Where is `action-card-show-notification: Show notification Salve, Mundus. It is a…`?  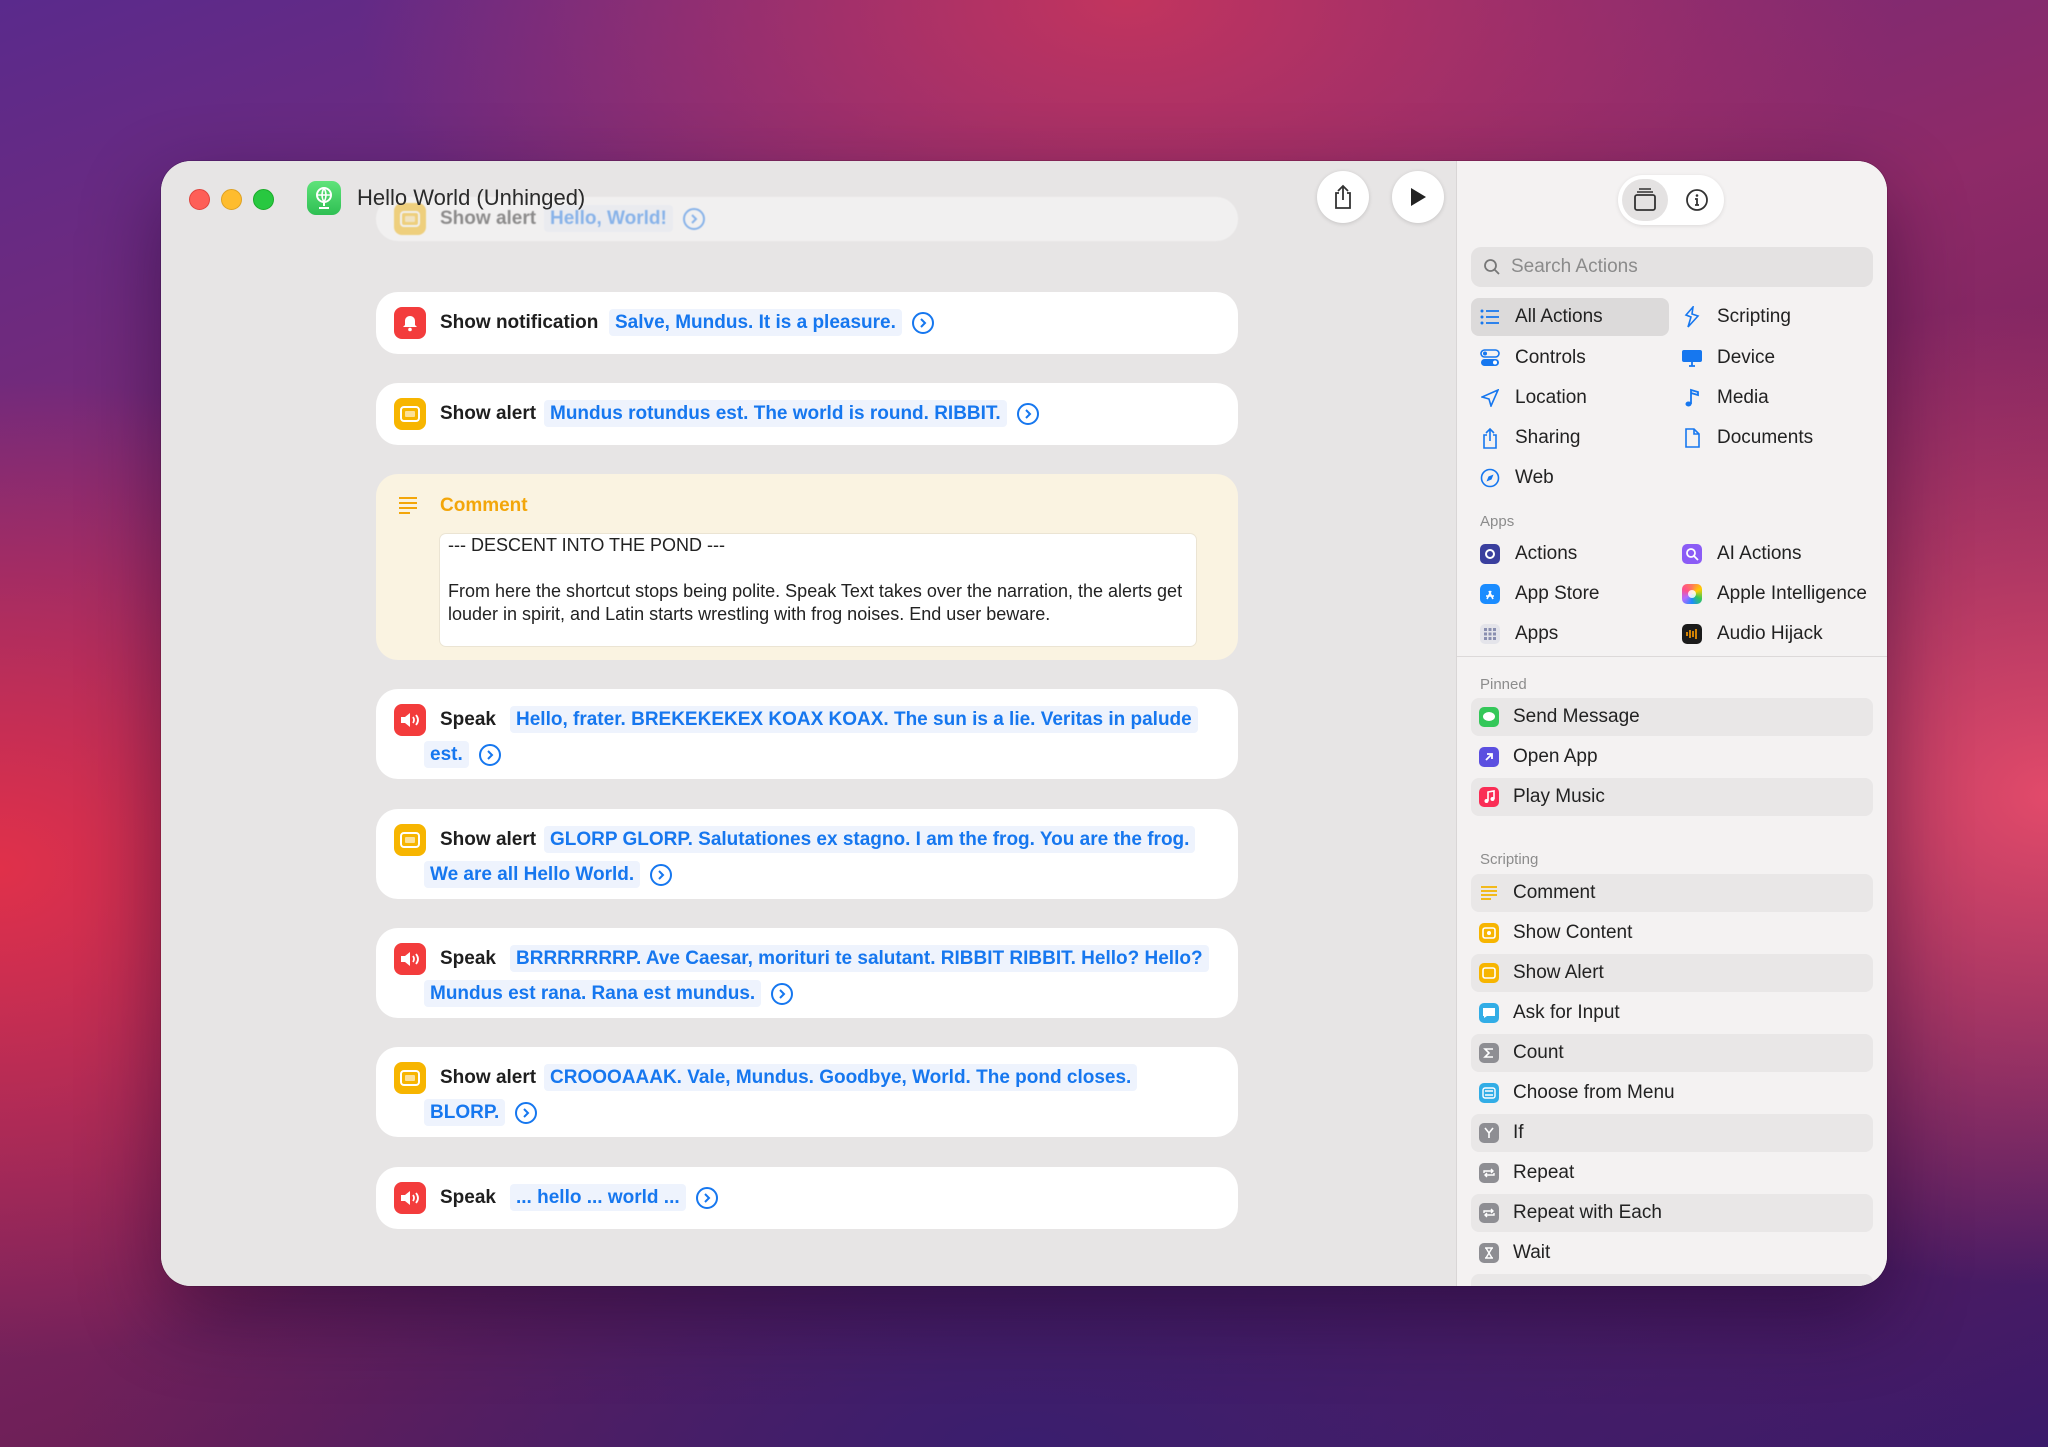
action-card-show-notification: Show notification Salve, Mundus. It is a… is located at coordinates (807, 323).